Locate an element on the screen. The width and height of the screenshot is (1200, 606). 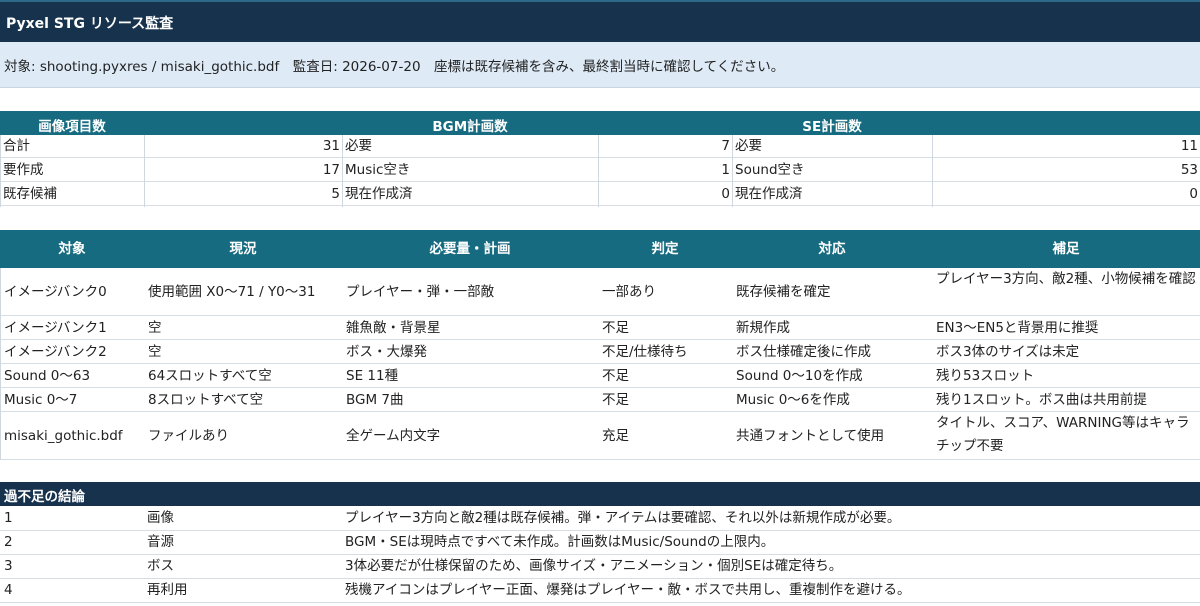
col-plan-header: 必要量・計画 is located at coordinates (470, 249).